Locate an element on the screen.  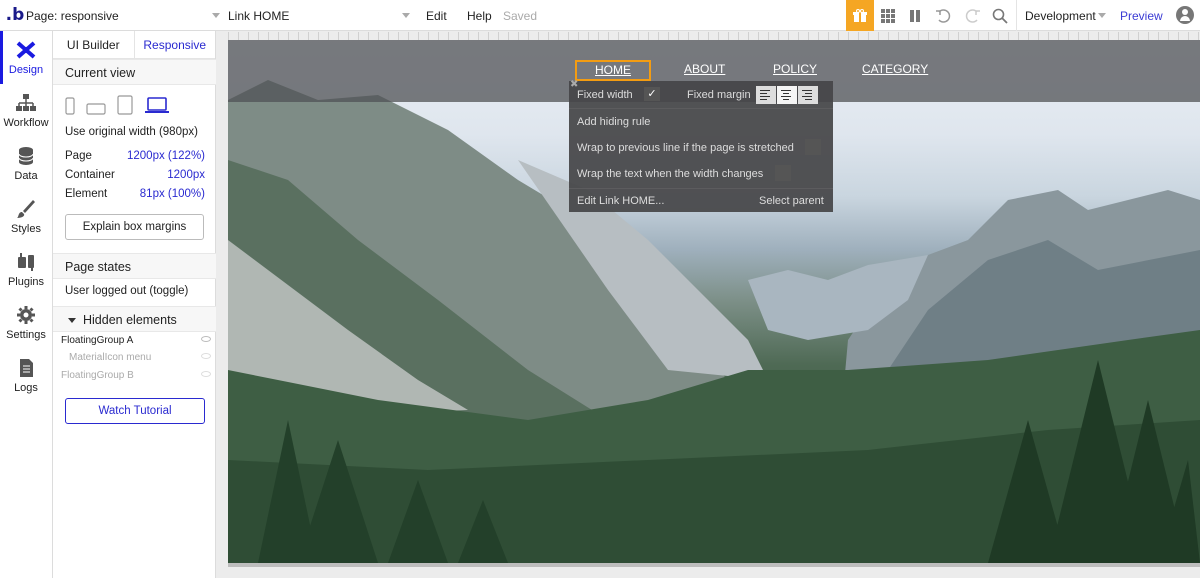
watch-tutorial-button: Watch Tutorial is located at coordinates (135, 411).